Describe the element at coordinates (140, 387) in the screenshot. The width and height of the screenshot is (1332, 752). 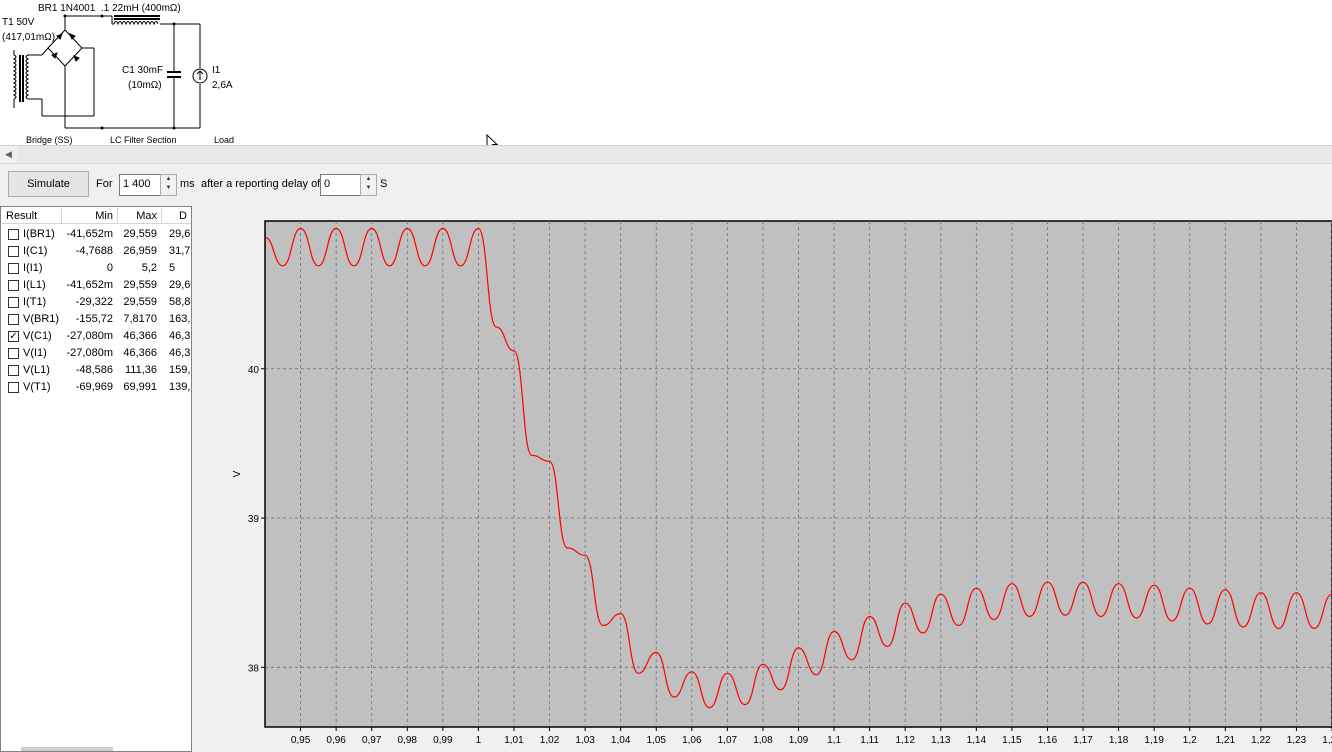
I see `result-max: 69,991` at that location.